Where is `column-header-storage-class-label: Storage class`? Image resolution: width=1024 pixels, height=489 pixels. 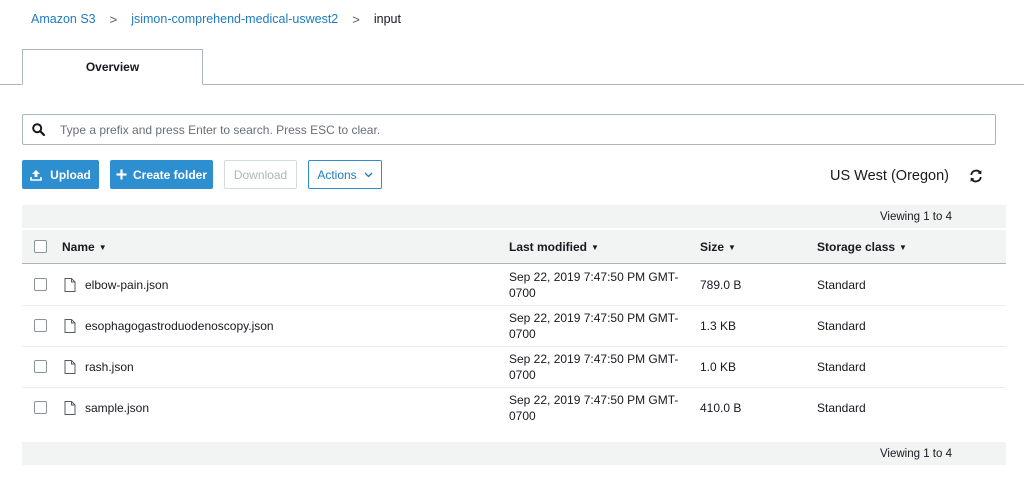
column-header-storage-class-label: Storage class is located at coordinates (856, 247).